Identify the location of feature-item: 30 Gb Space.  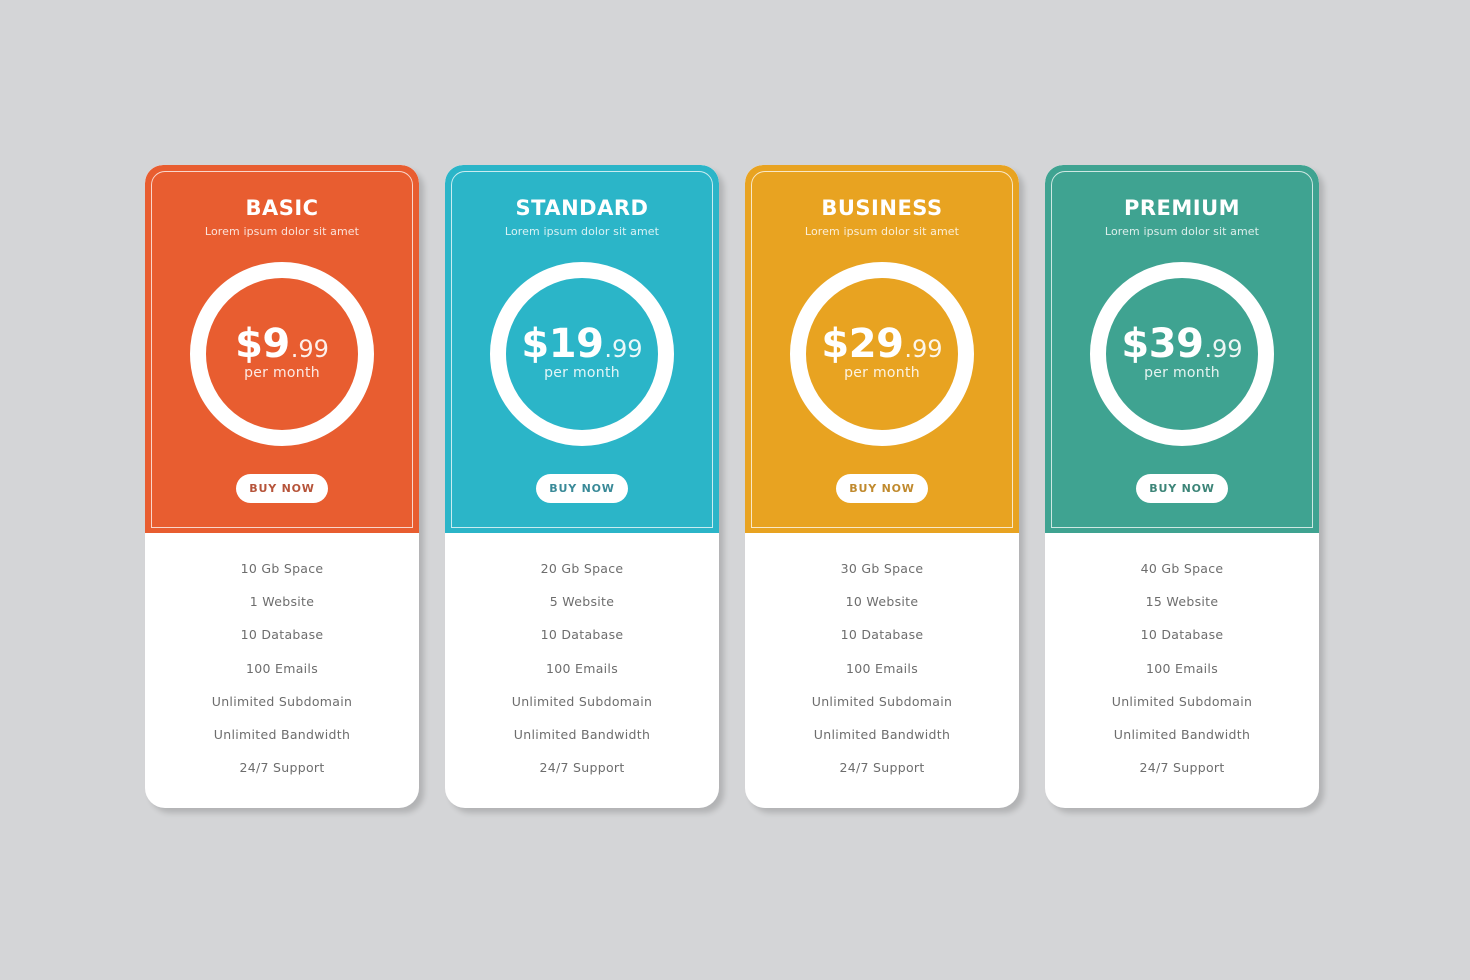
(882, 568).